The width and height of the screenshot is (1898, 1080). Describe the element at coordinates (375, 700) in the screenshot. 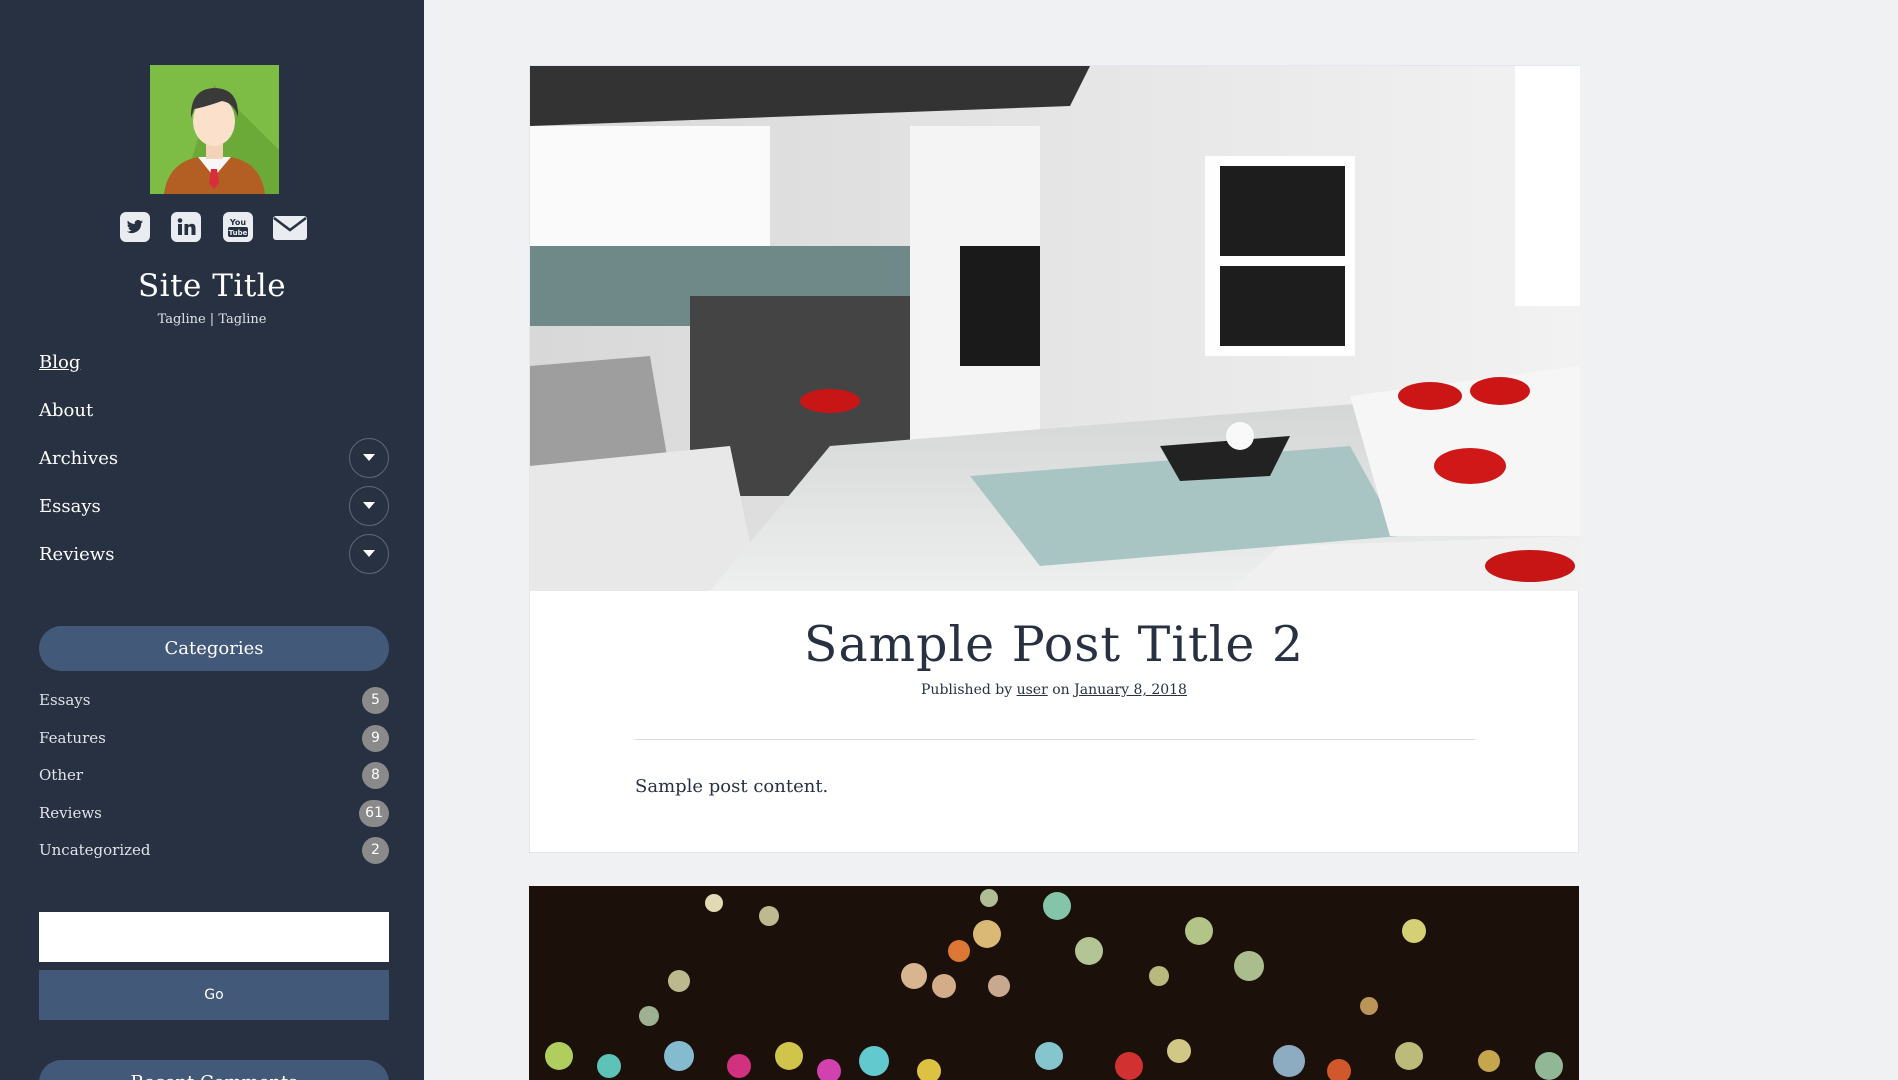

I see `category-count-badge: 5` at that location.